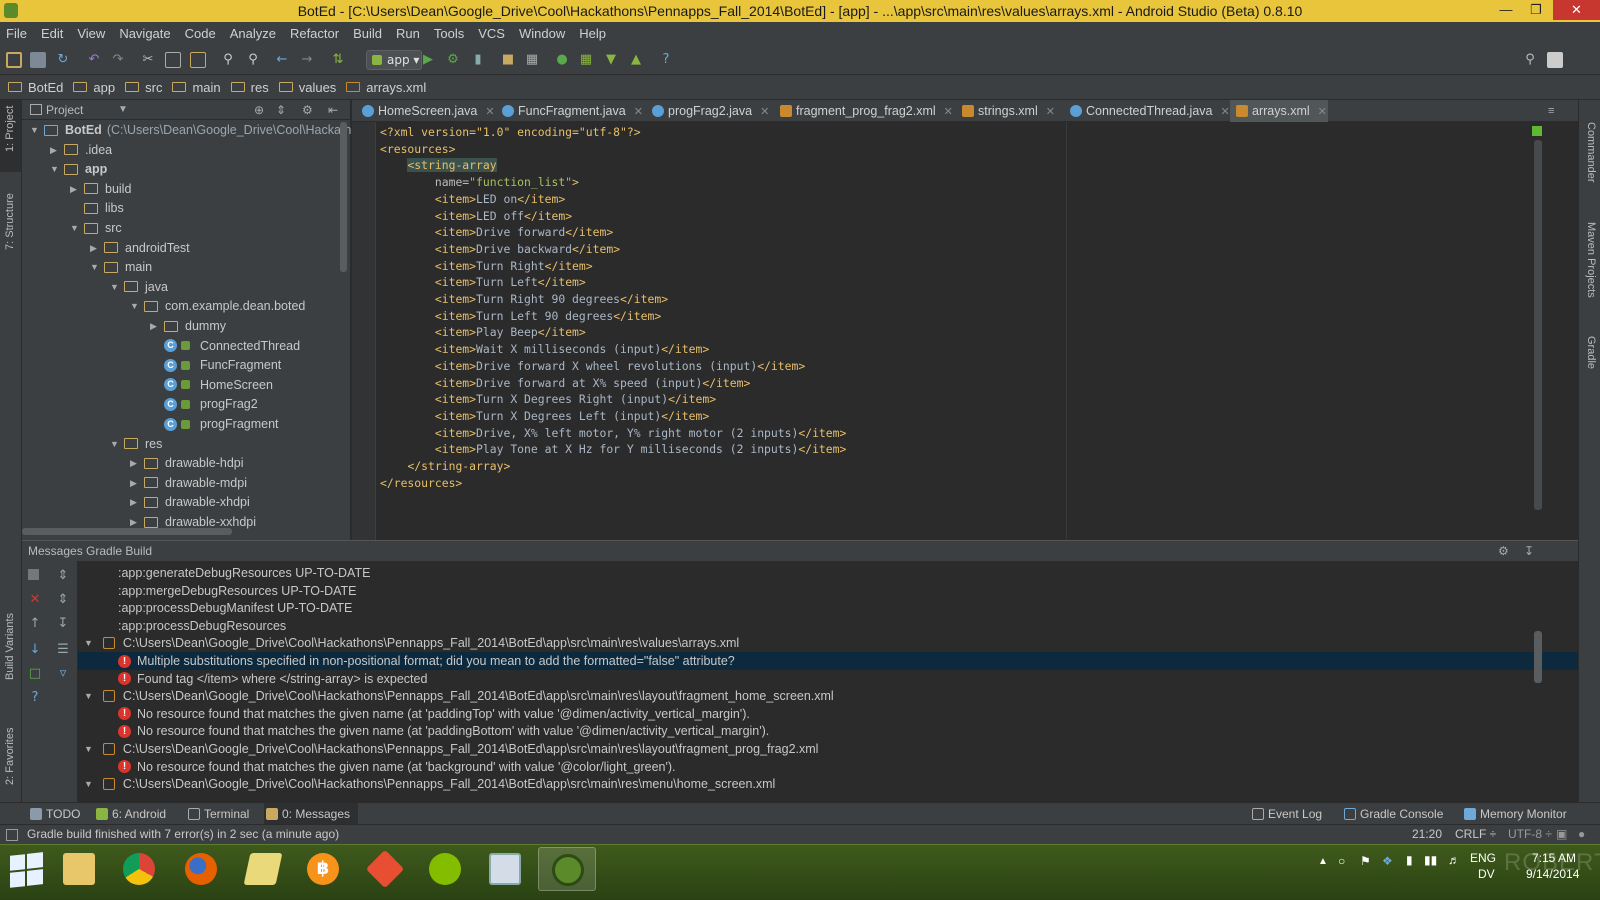 The height and width of the screenshot is (900, 1600). I want to click on hide-panel-icon: ↧, so click(1529, 551).